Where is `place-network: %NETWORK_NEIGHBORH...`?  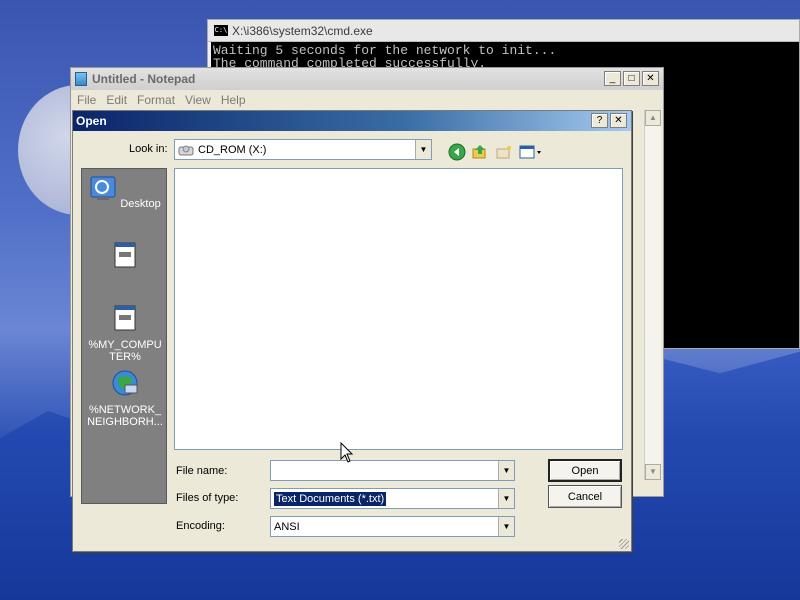 place-network: %NETWORK_NEIGHBORH... is located at coordinates (125, 398).